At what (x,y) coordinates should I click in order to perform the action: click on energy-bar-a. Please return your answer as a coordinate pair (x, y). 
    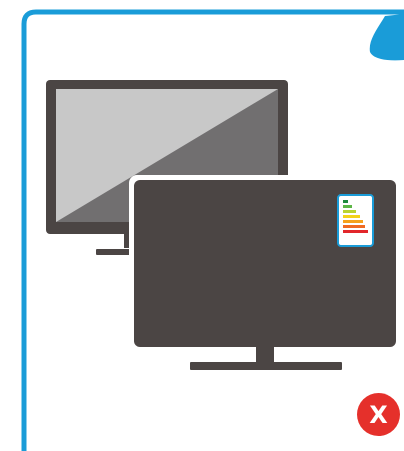
    Looking at the image, I should click on (345, 201).